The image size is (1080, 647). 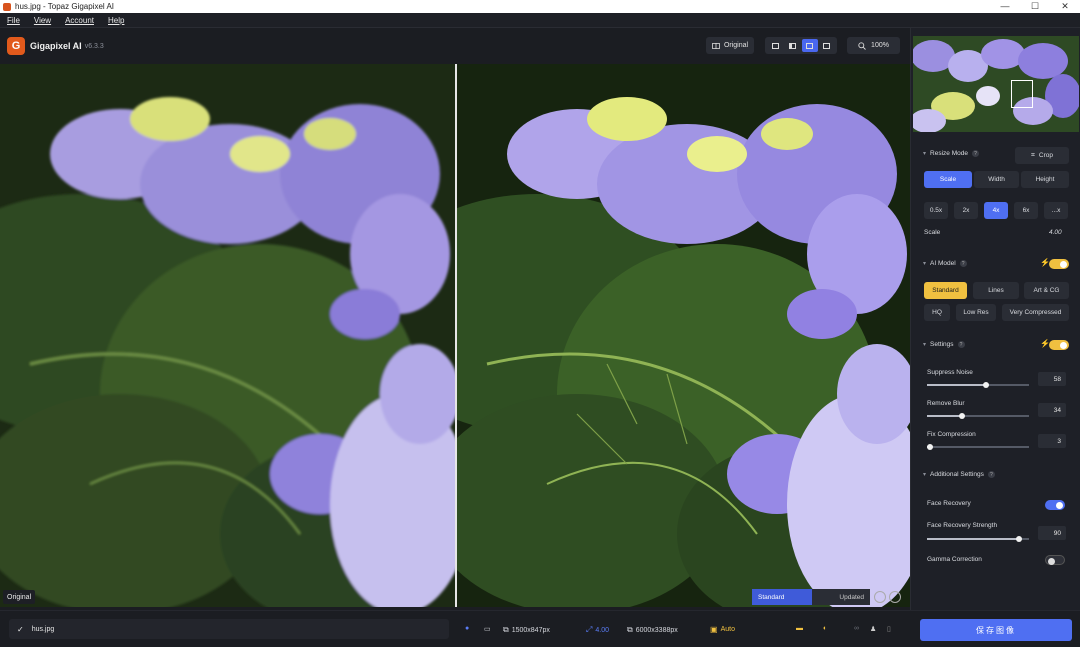 I want to click on ai-model-header: ▾ AI Model ?, so click(x=945, y=263).